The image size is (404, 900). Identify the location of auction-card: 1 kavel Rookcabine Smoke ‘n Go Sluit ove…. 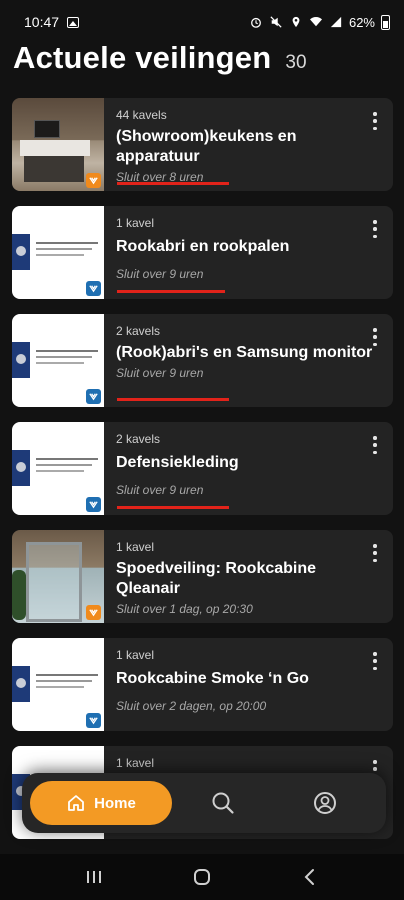
(202, 684).